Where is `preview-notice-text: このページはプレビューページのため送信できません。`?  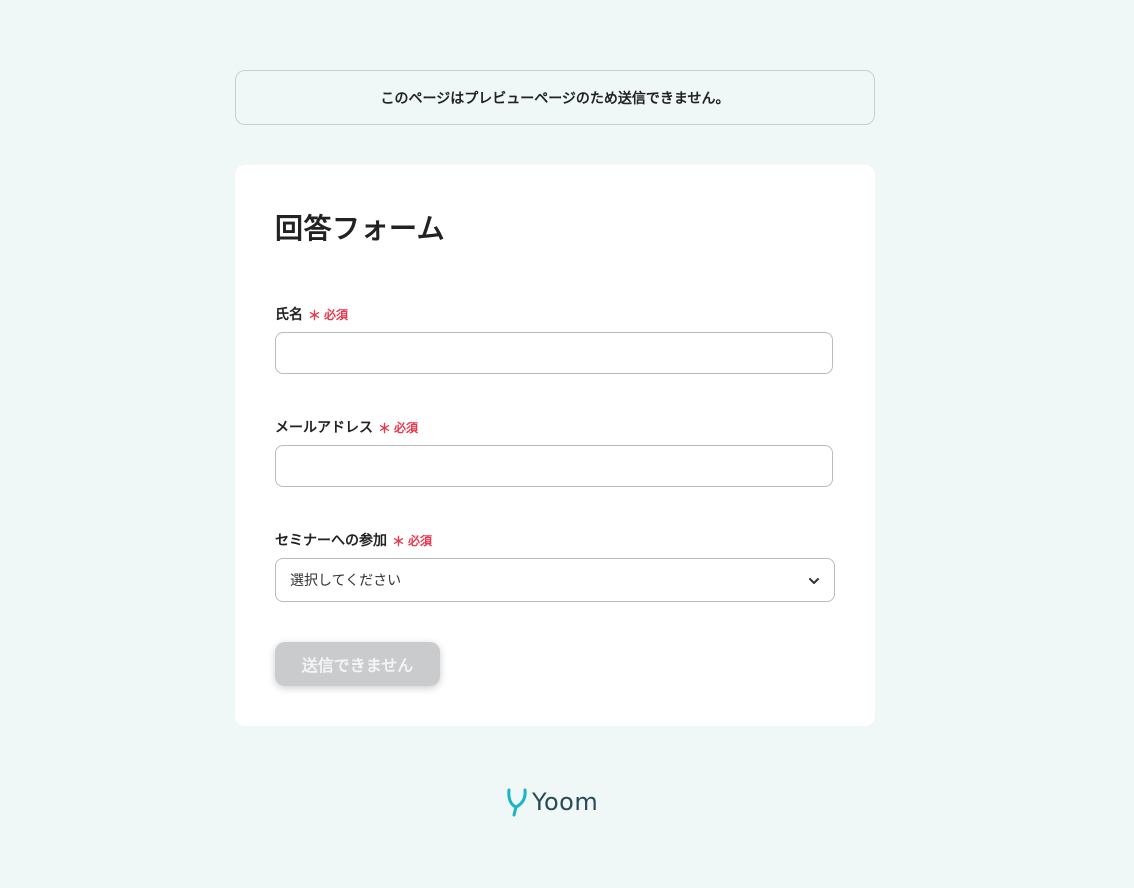
preview-notice-text: このページはプレビューページのため送信できません。 is located at coordinates (555, 98).